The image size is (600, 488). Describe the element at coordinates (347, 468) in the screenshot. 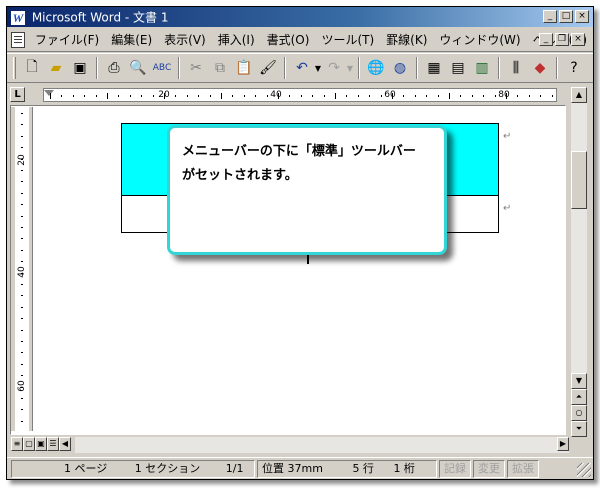

I see `status-position-info: 位置 37mm 5 行 1 桁` at that location.